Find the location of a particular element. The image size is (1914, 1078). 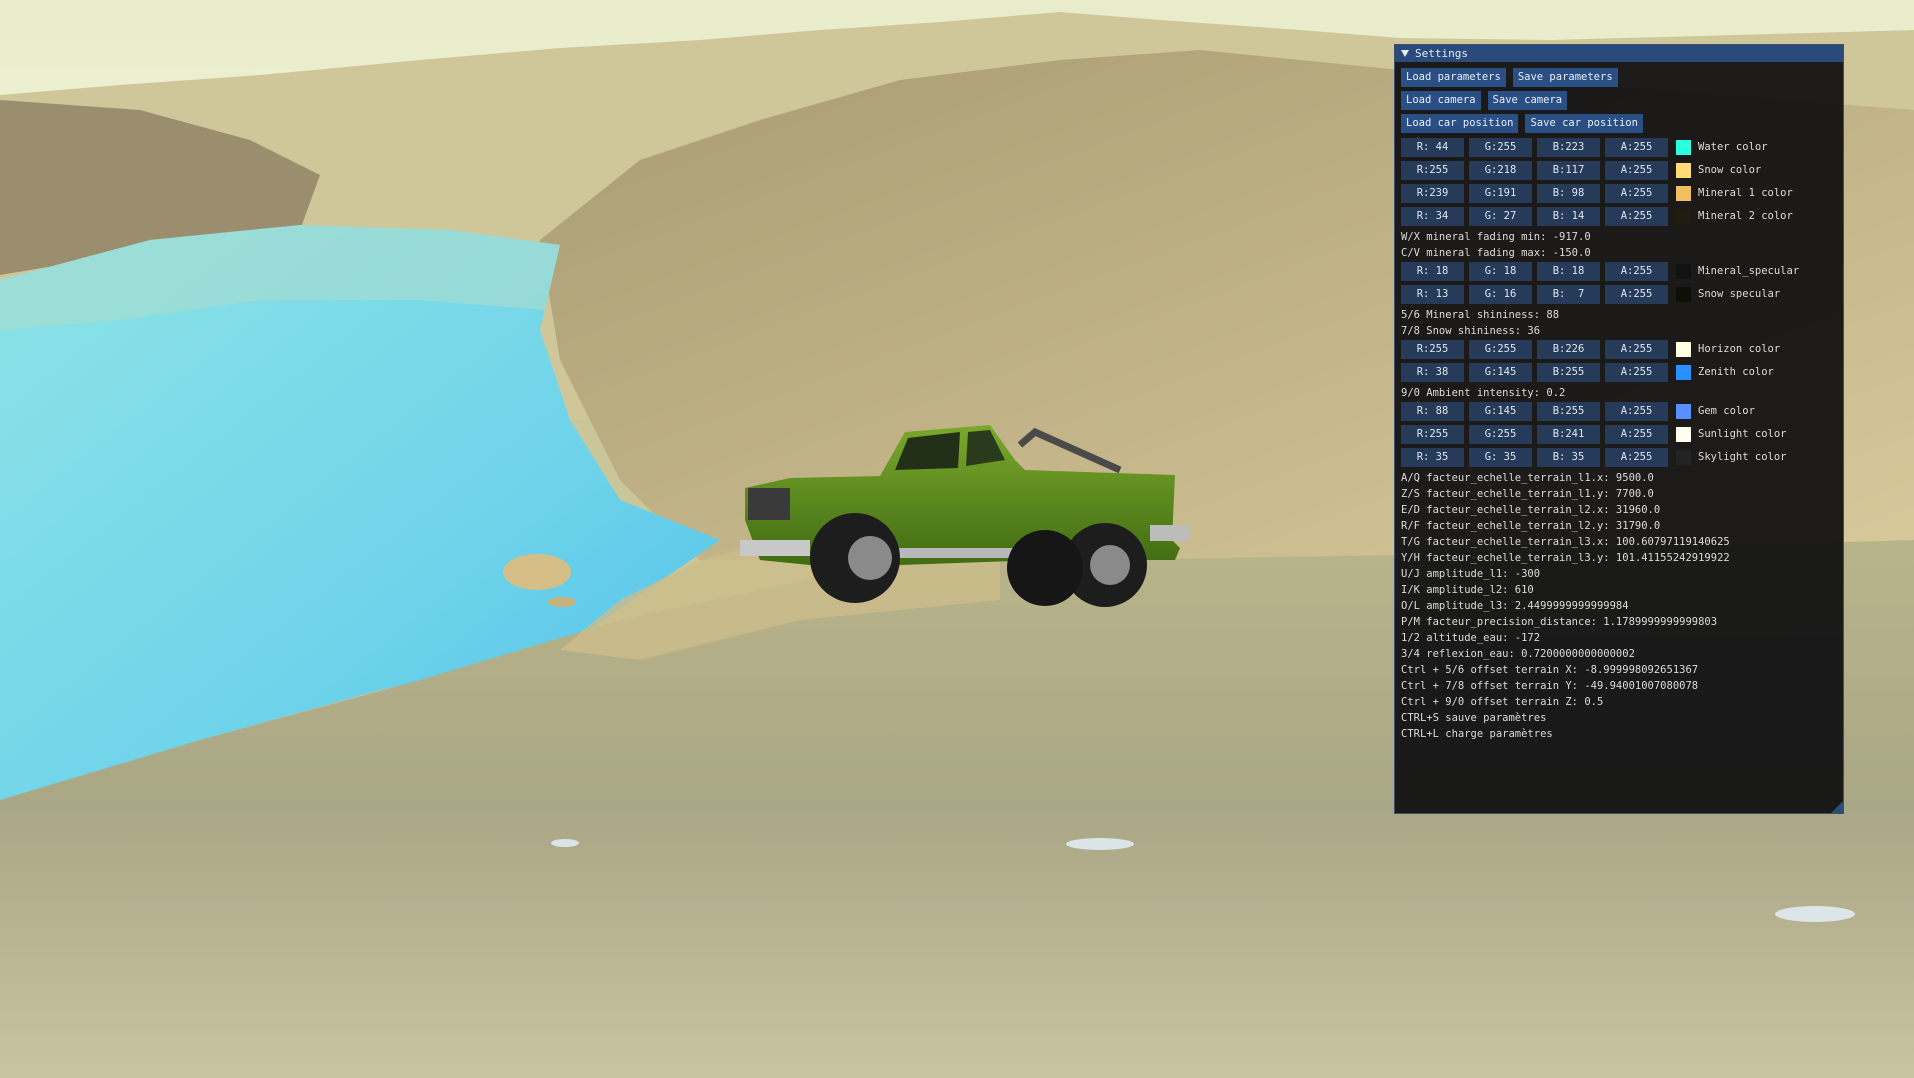

zenith-color-a-field: A:255 is located at coordinates (1636, 372).